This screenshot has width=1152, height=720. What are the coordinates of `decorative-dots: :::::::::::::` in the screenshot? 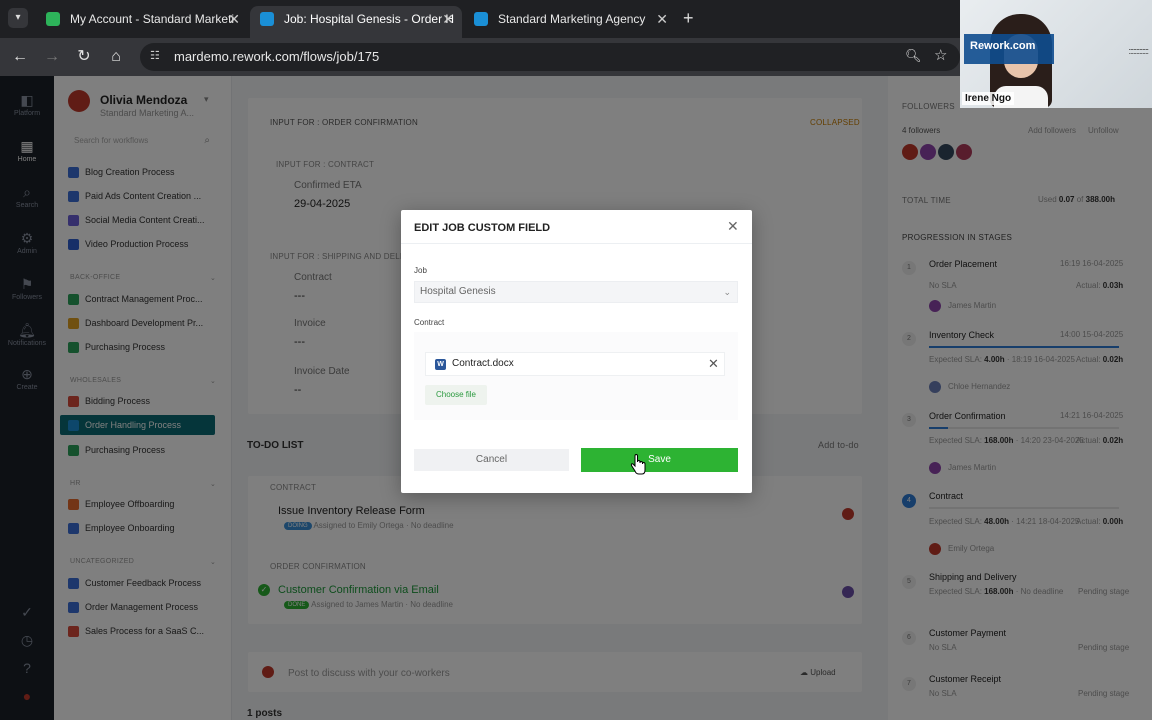 It's located at (1138, 51).